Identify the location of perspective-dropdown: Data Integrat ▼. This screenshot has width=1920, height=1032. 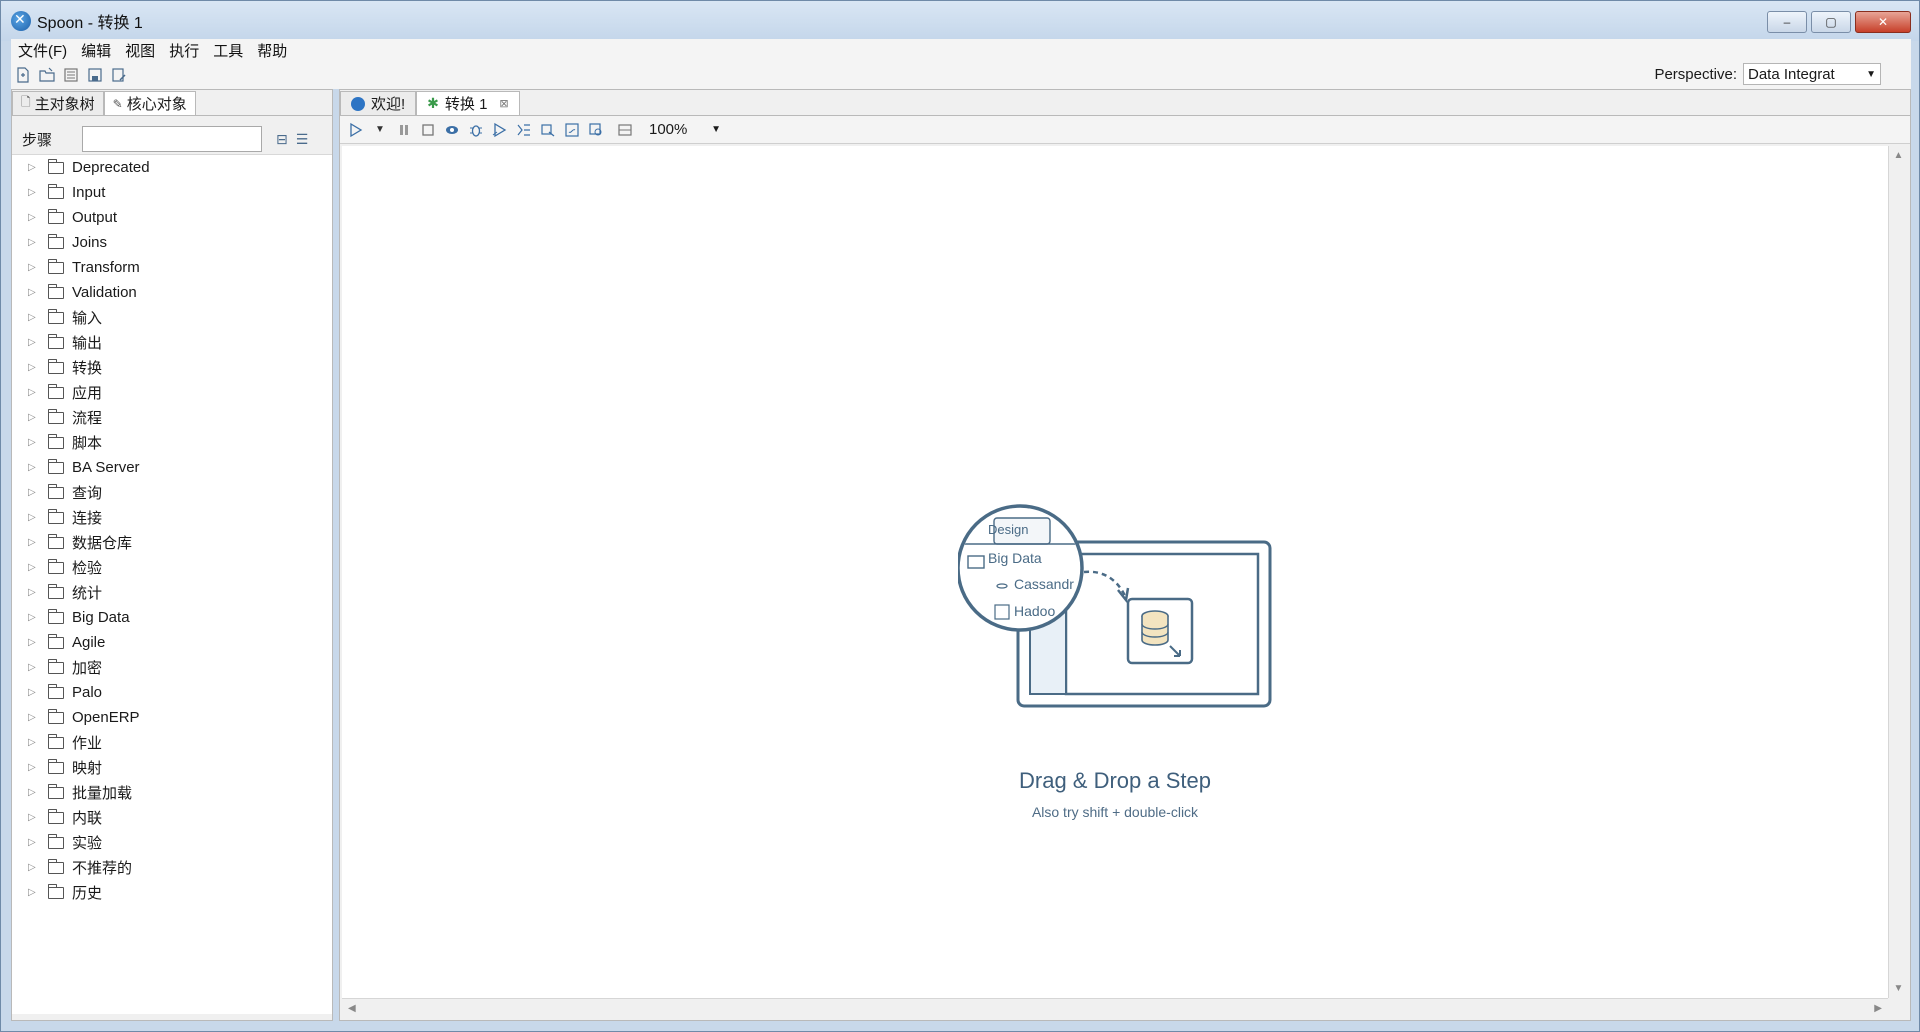
(1812, 74).